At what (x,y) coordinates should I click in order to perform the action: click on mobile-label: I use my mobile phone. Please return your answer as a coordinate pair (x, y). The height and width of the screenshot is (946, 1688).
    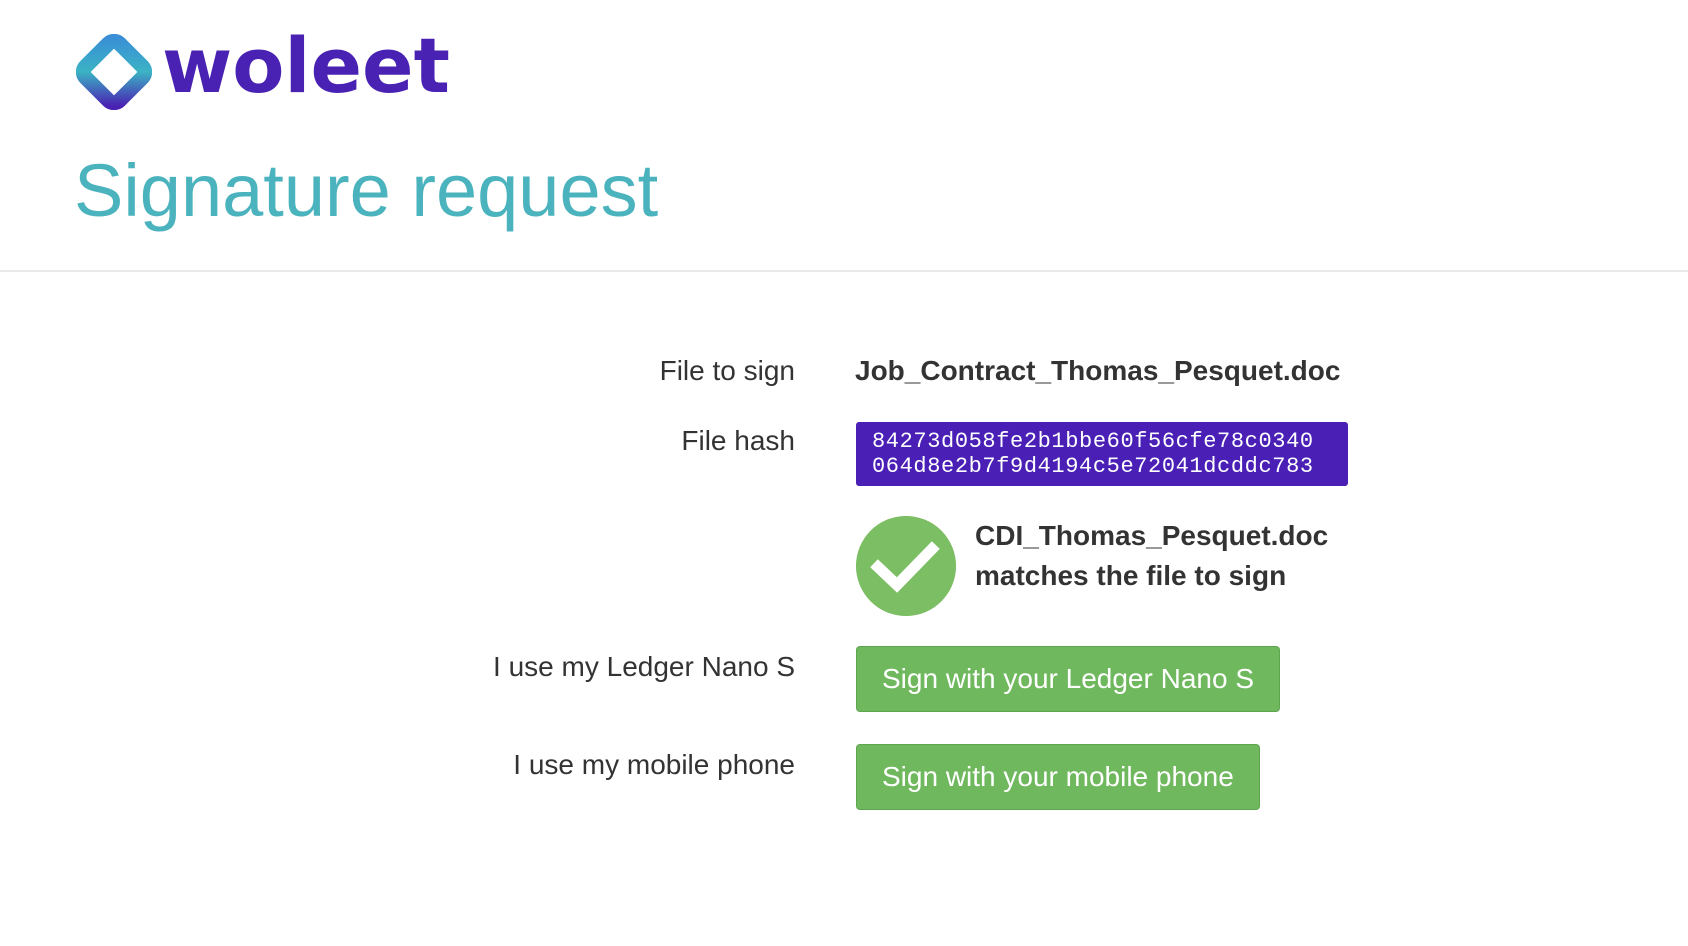
    Looking at the image, I should click on (654, 764).